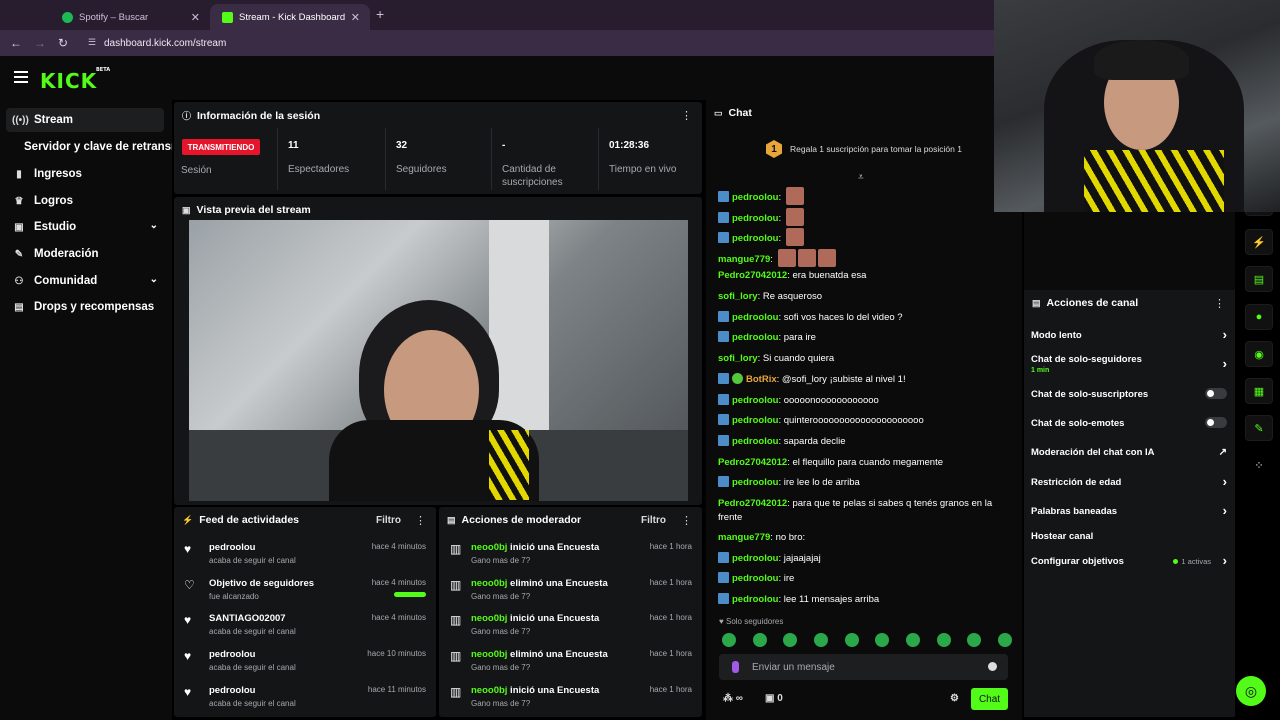 The width and height of the screenshot is (1280, 720). I want to click on collapse-icon: ⩡, so click(863, 177).